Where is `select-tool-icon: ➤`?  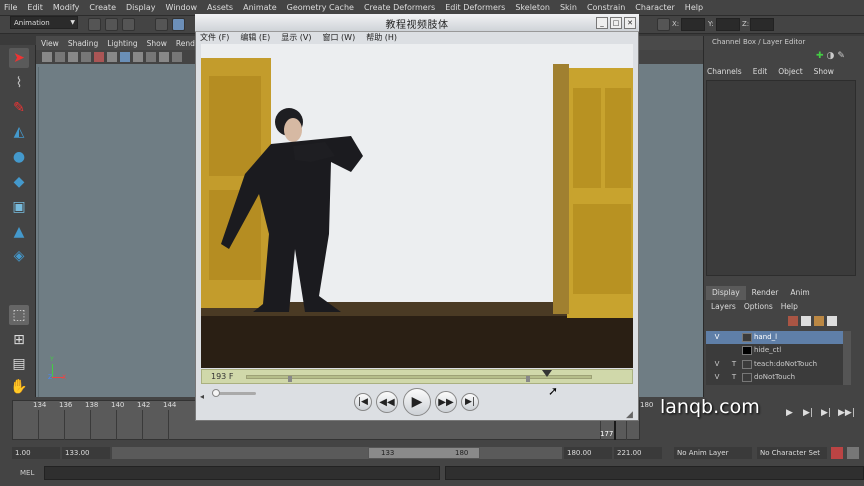 select-tool-icon: ➤ is located at coordinates (19, 58).